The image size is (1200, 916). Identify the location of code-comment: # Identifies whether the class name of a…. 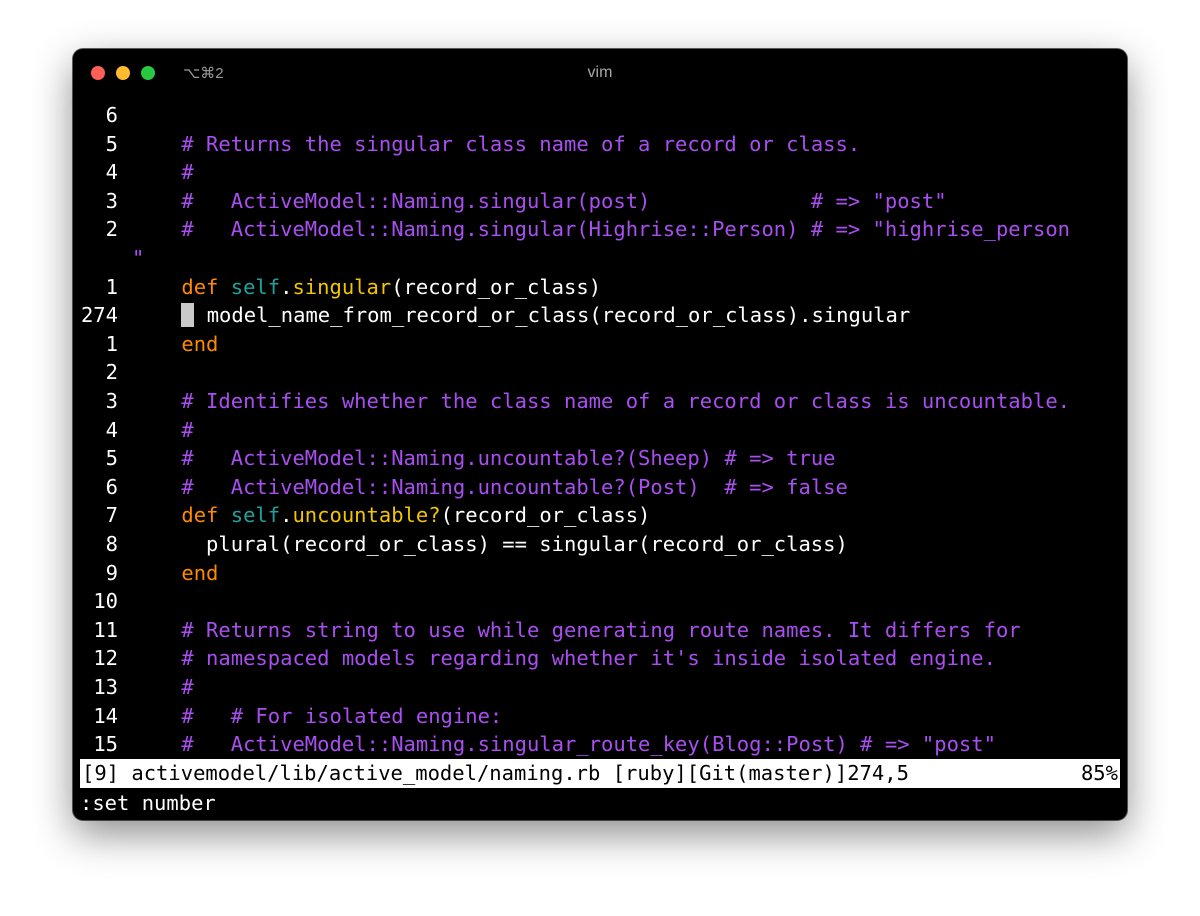
(626, 401).